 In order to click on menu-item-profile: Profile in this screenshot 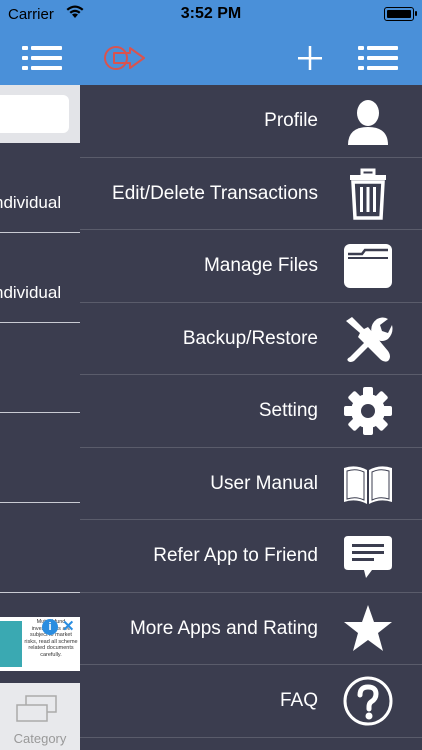, I will do `click(251, 121)`.